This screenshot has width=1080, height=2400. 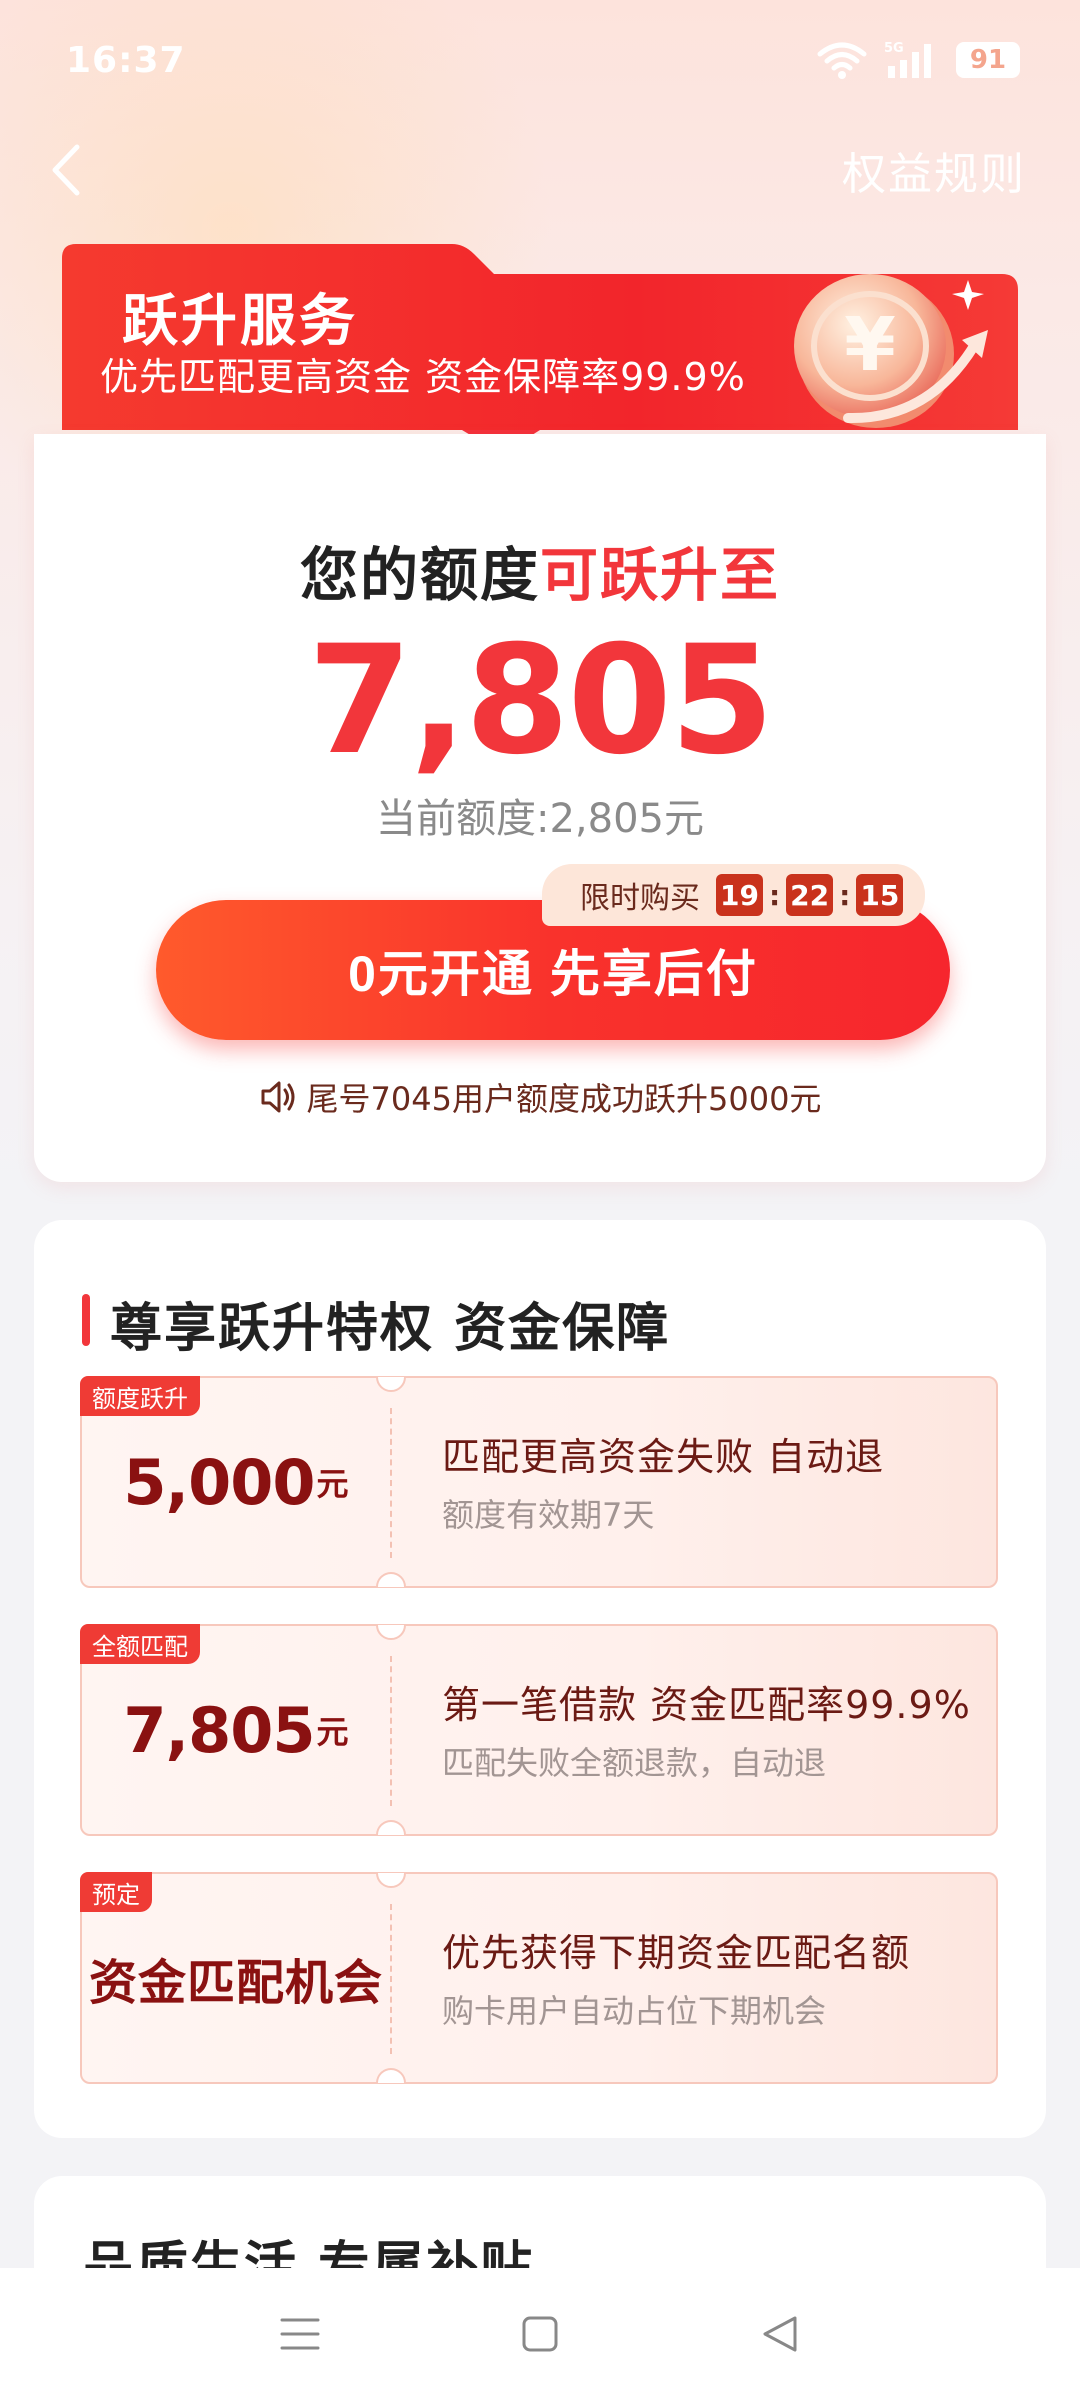 I want to click on speaker-icon, so click(x=278, y=1097).